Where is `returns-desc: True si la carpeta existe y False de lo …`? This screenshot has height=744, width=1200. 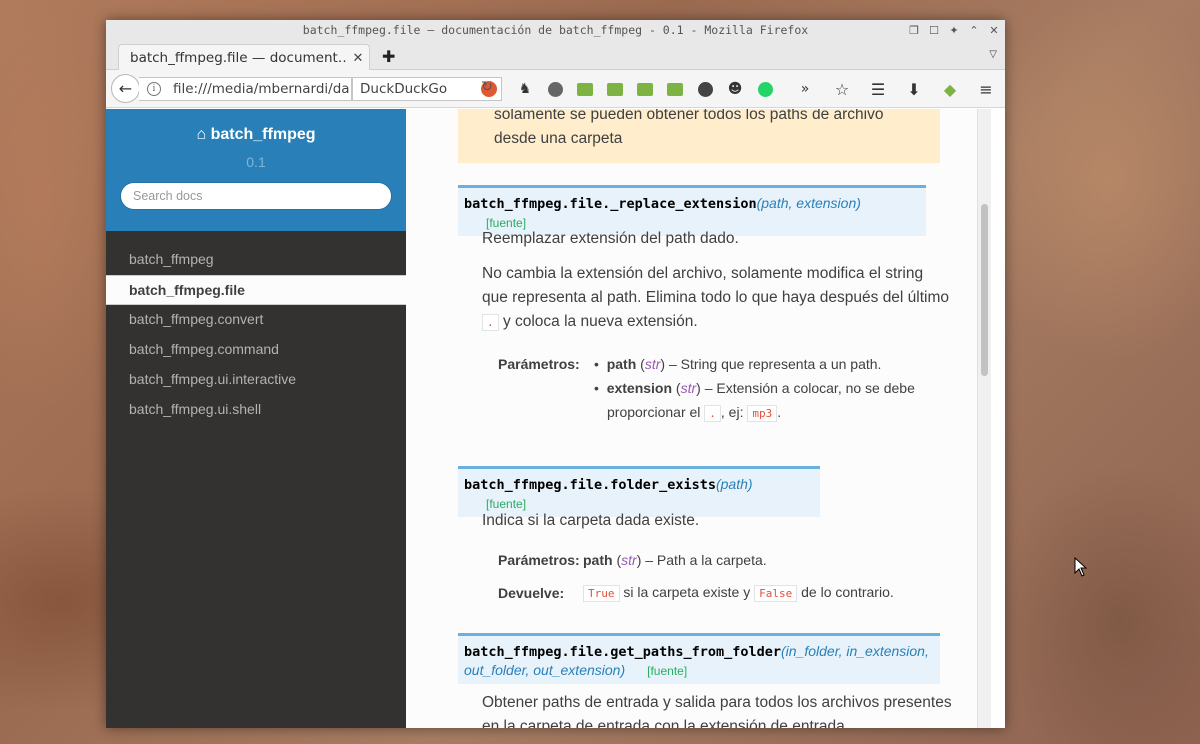
returns-desc: True si la carpeta existe y False de lo … is located at coordinates (738, 593).